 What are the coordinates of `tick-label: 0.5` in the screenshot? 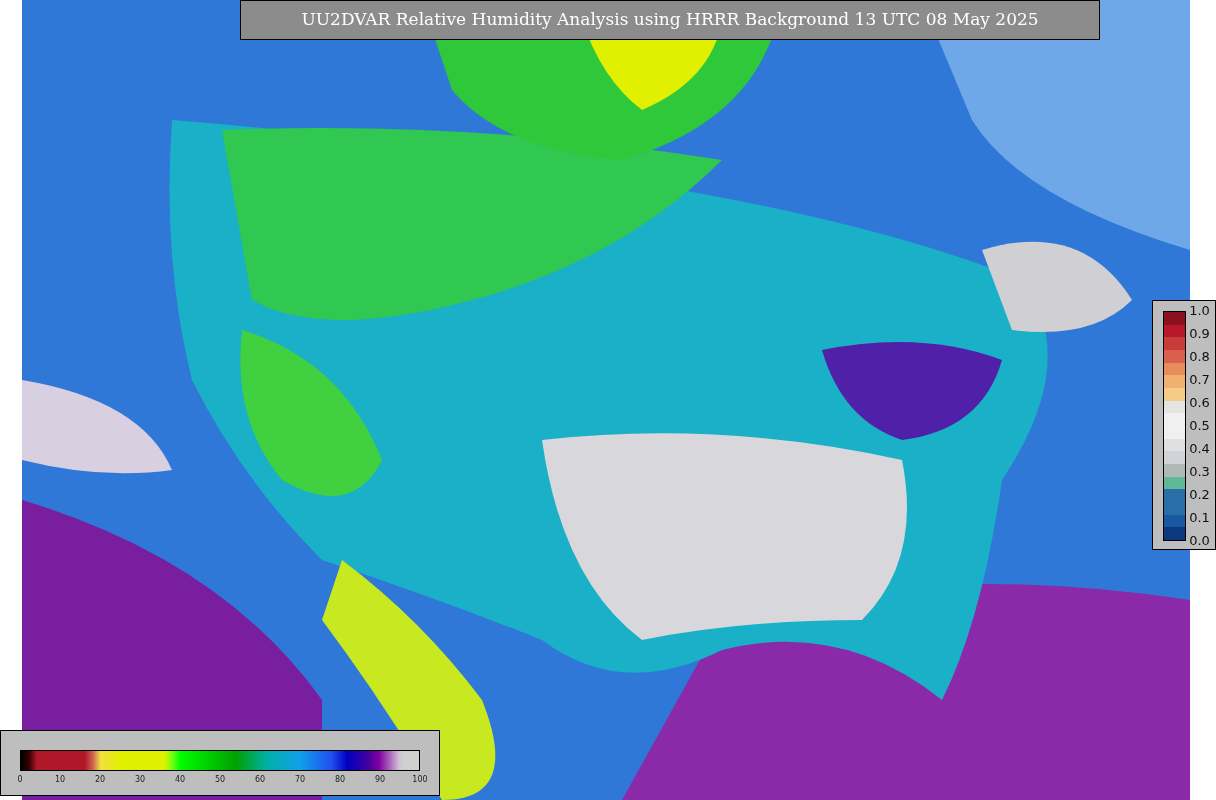 It's located at (1199, 426).